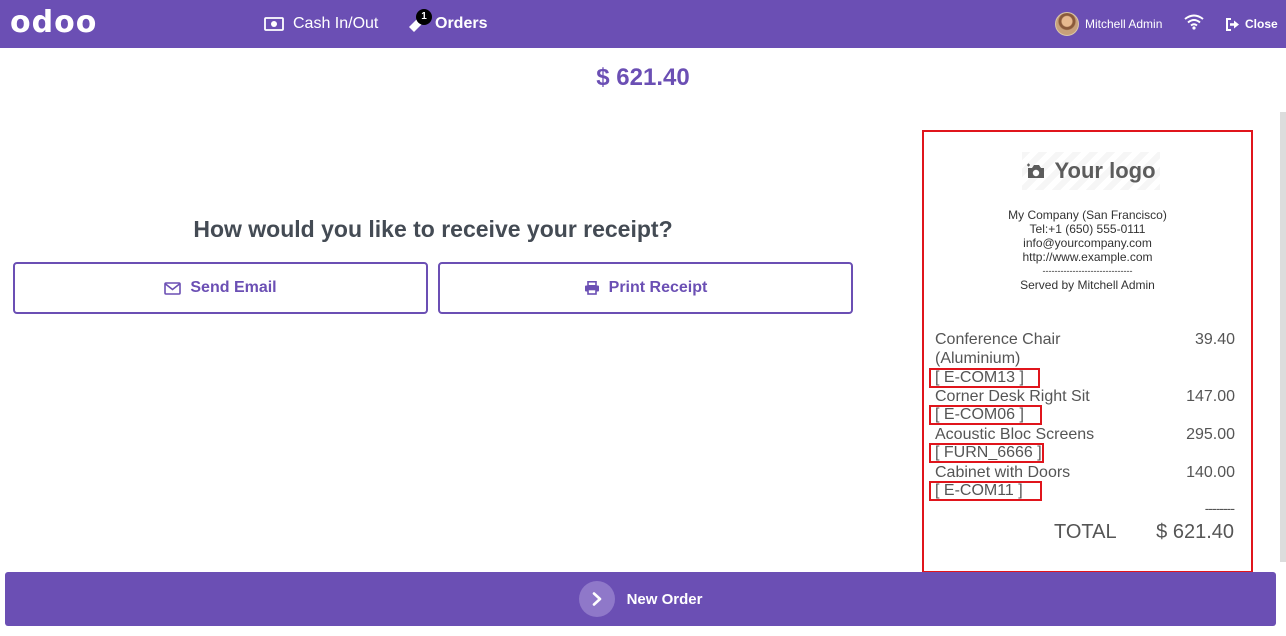  What do you see at coordinates (461, 23) in the screenshot?
I see `orders-label: Orders` at bounding box center [461, 23].